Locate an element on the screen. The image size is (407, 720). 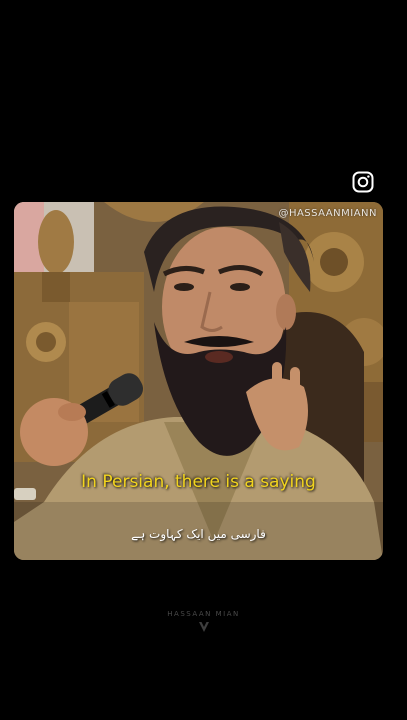
creator-handle: @HASSAANMIANN is located at coordinates (327, 213).